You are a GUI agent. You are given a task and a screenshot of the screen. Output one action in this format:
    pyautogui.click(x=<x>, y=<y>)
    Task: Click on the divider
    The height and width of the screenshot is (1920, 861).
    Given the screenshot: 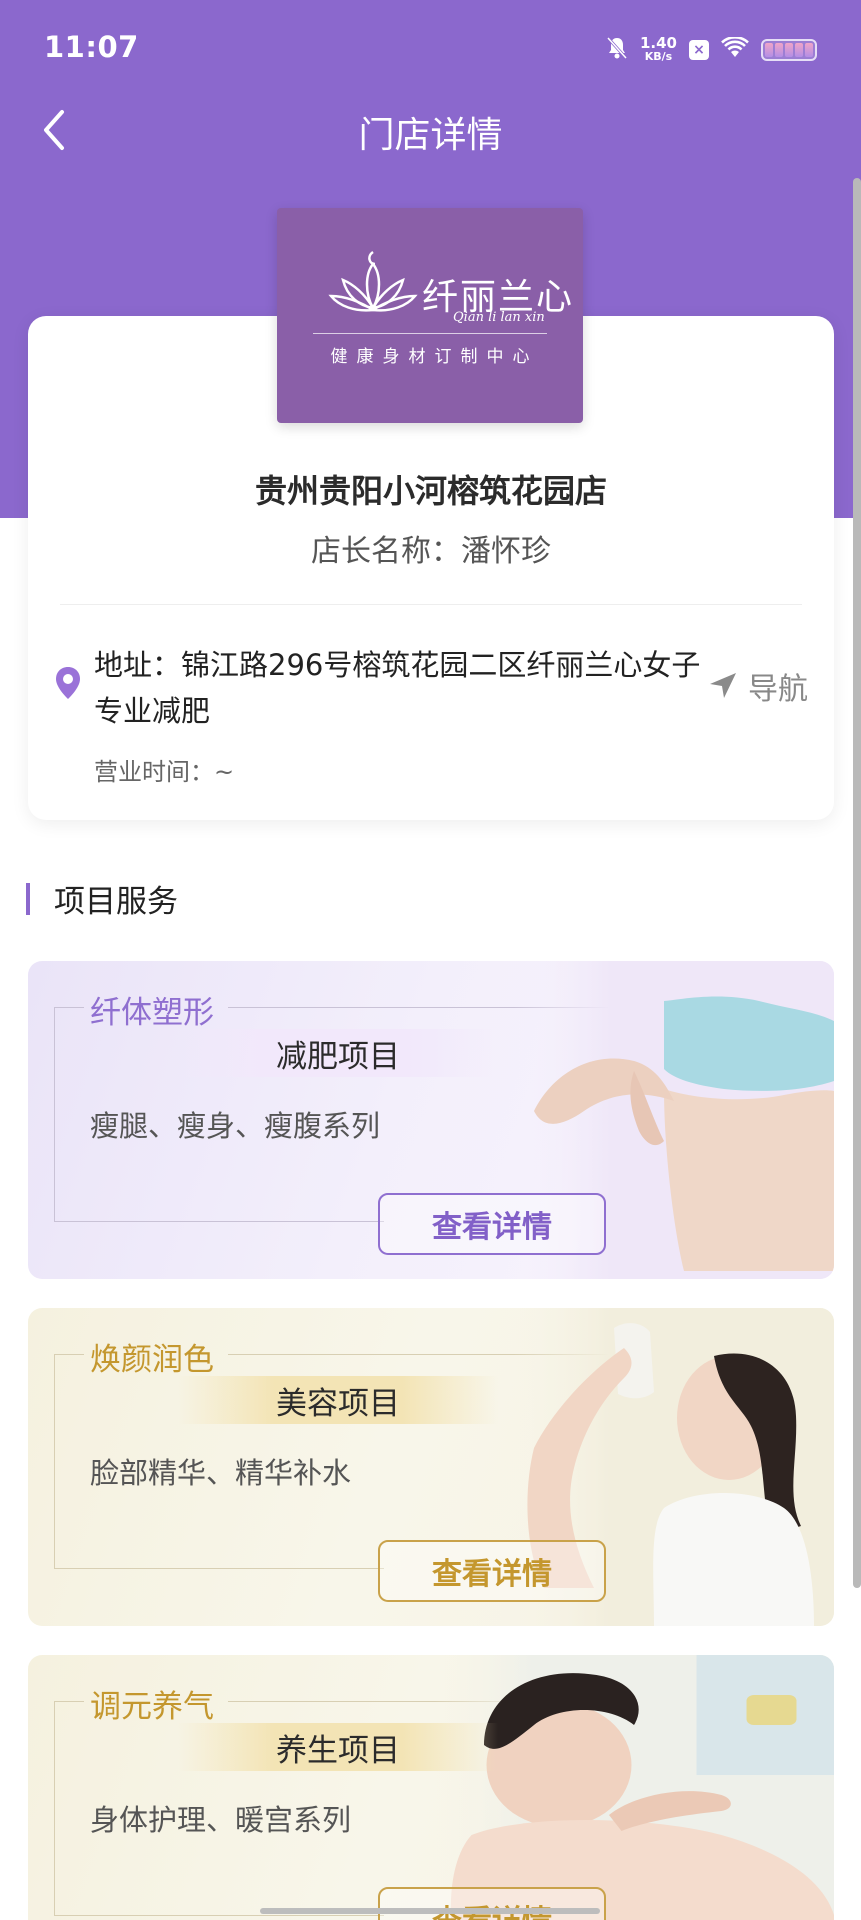 What is the action you would take?
    pyautogui.click(x=431, y=604)
    